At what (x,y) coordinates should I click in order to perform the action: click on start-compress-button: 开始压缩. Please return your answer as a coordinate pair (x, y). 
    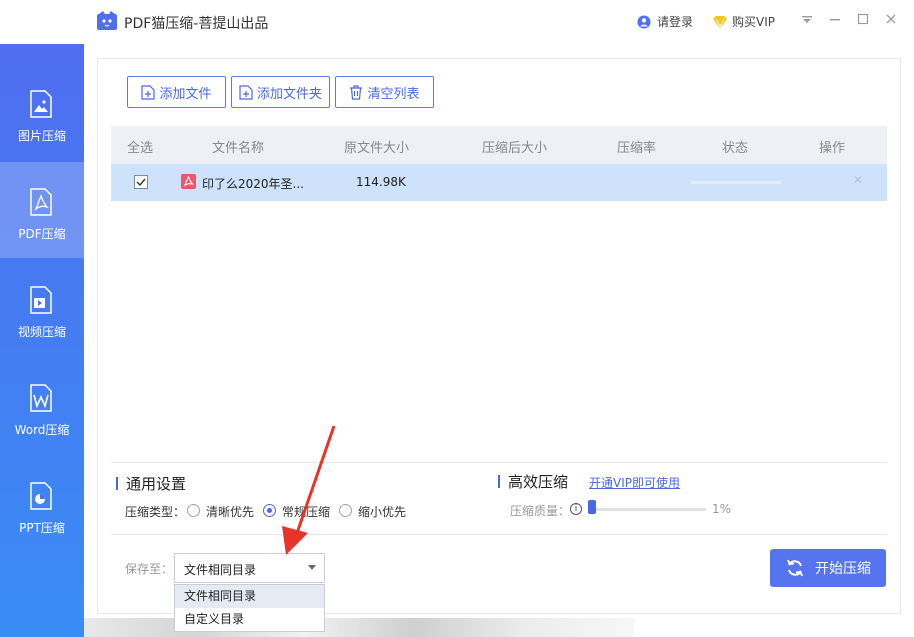
    Looking at the image, I should click on (828, 568).